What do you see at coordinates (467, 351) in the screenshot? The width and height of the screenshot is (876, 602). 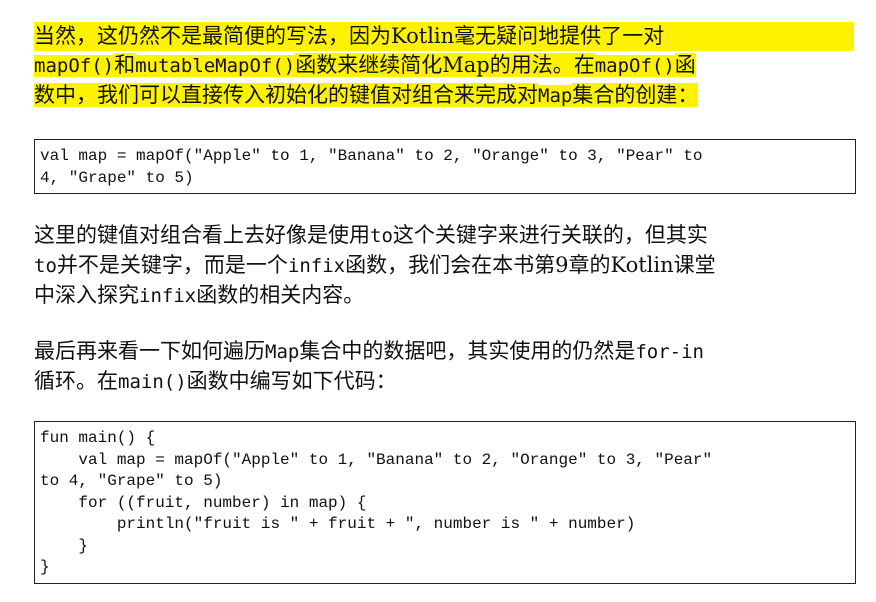 I see `text-run: 集合中的数据吧，其实使用的仍然是` at bounding box center [467, 351].